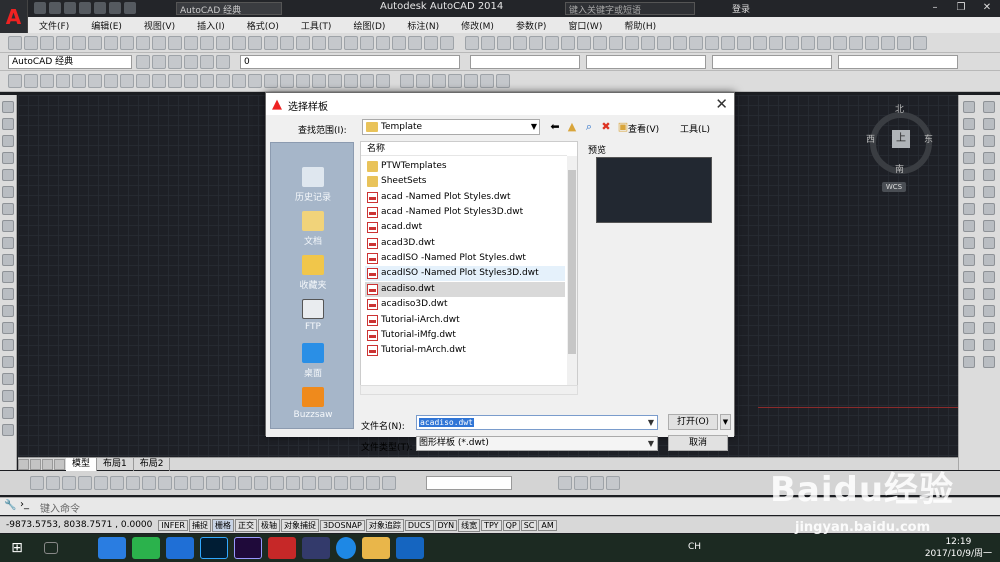  Describe the element at coordinates (741, 8) in the screenshot. I see `login-button: 登录` at that location.